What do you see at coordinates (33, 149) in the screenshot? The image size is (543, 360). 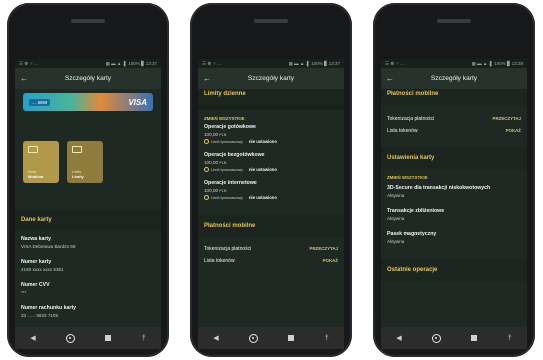 I see `card-icon` at bounding box center [33, 149].